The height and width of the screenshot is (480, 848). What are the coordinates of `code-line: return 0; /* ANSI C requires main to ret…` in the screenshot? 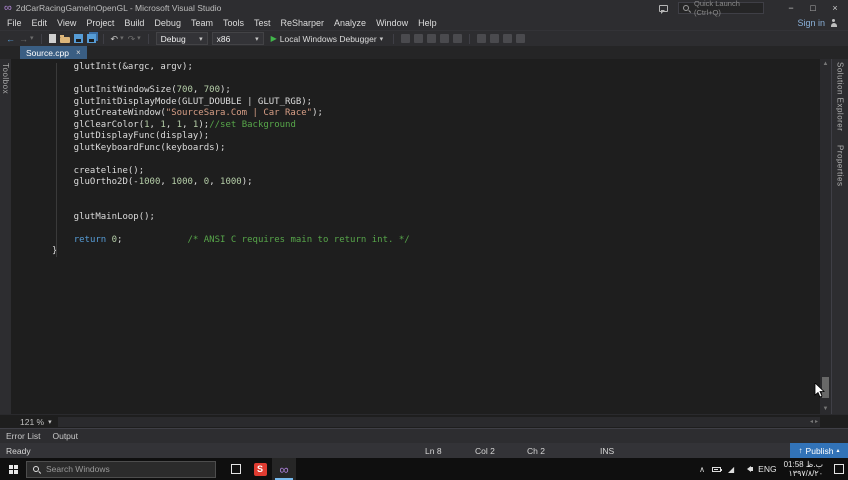 It's located at (436, 241).